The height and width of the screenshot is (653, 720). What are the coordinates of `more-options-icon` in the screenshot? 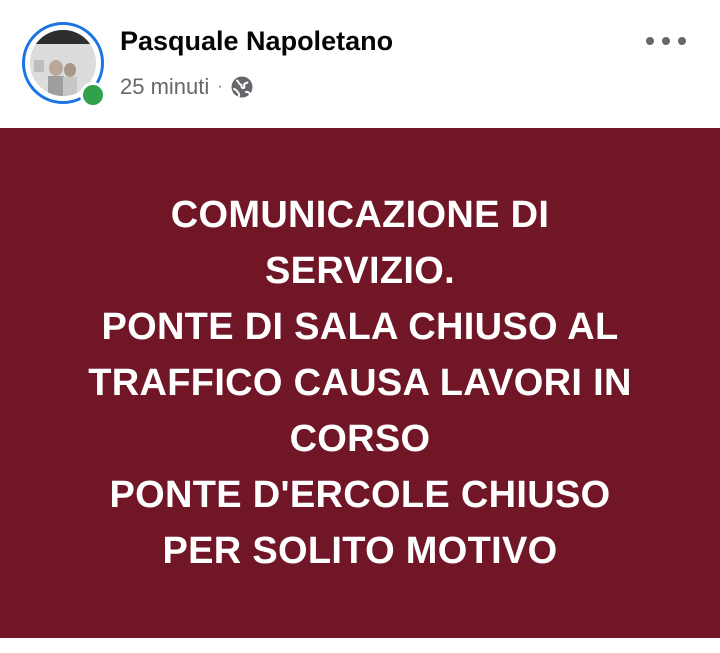 It's located at (666, 41).